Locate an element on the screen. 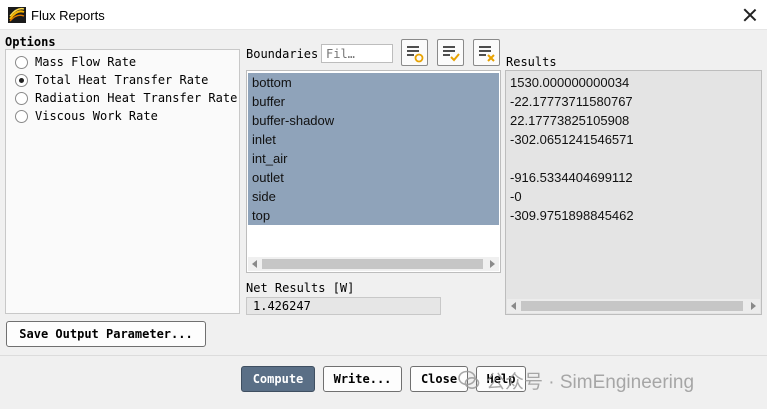  result-value: 22.17773825105908 is located at coordinates (570, 120).